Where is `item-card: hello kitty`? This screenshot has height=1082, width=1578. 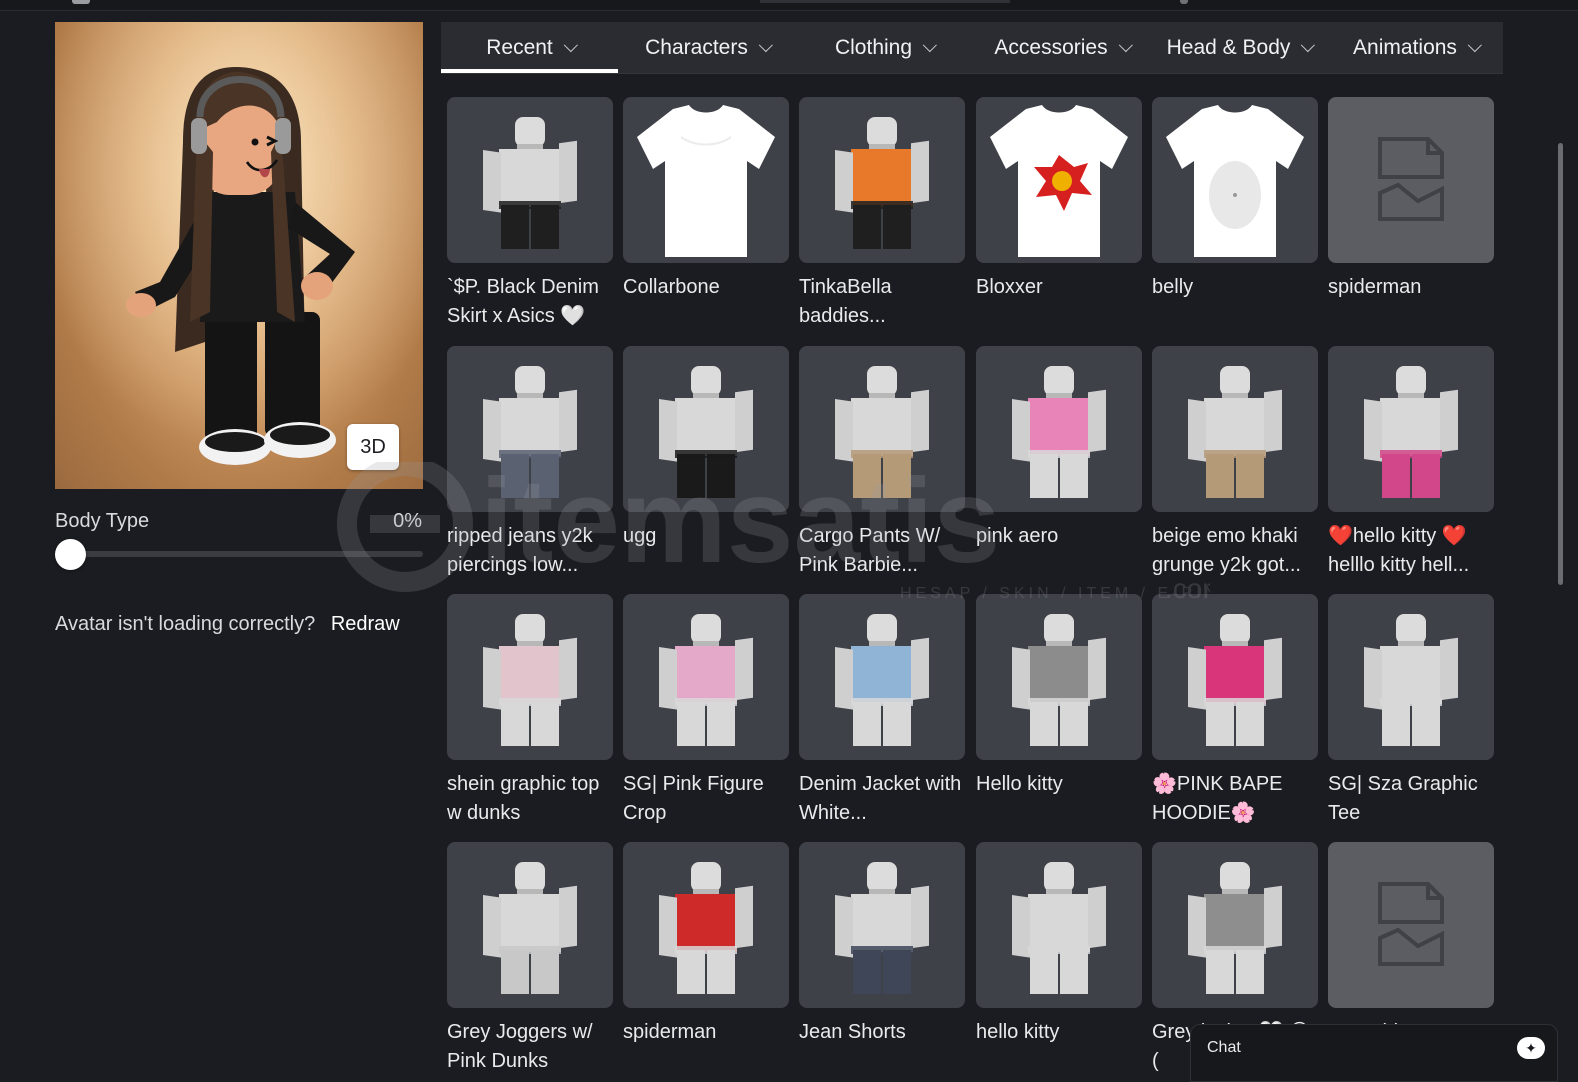
item-card: hello kitty is located at coordinates (1060, 944).